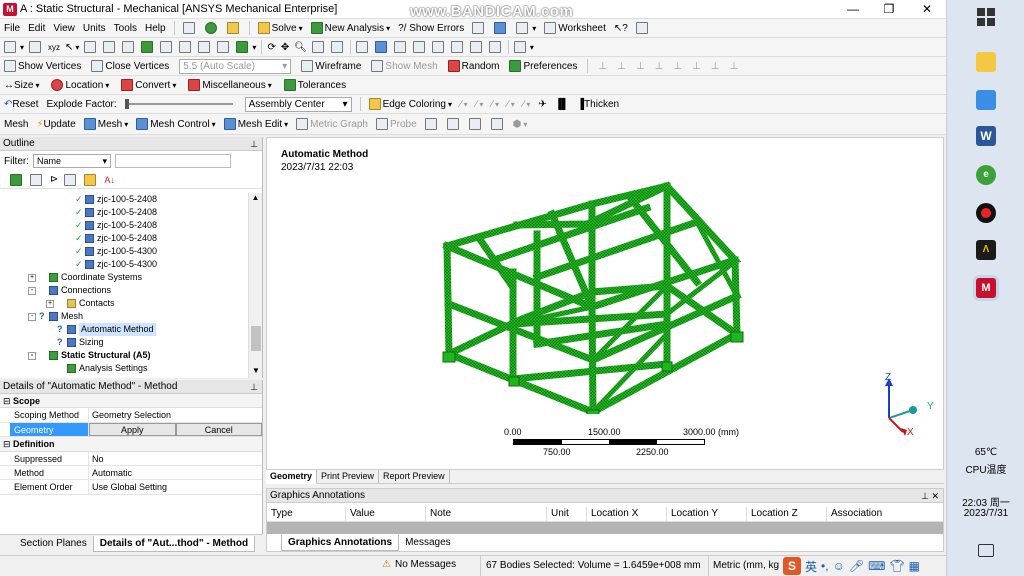 The image size is (1024, 576). What do you see at coordinates (256, 338) in the screenshot?
I see `scroll-thumb` at bounding box center [256, 338].